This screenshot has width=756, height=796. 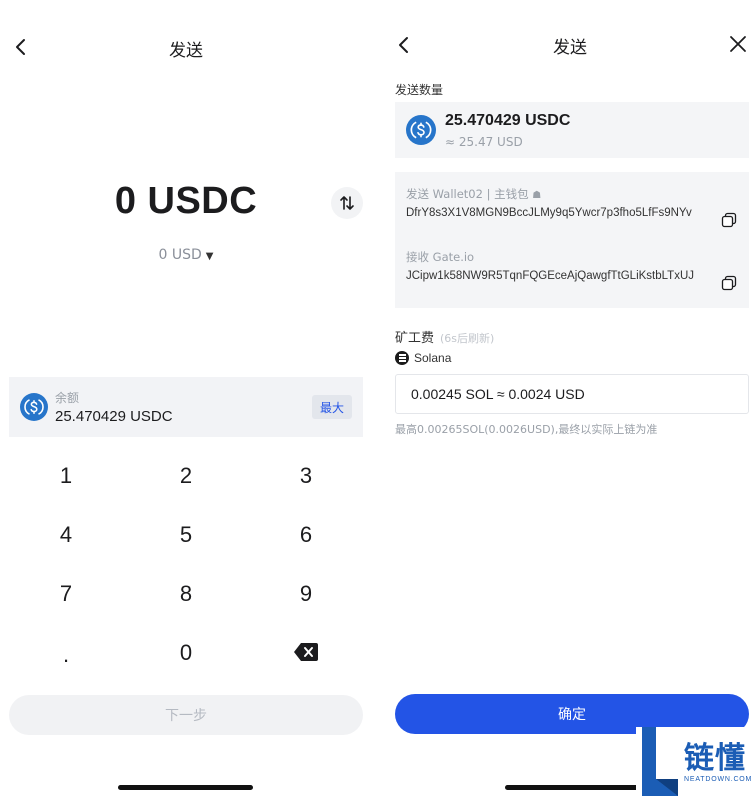 I want to click on neatdown-logo: 链懂 NEATDOWN.COM, so click(x=696, y=761).